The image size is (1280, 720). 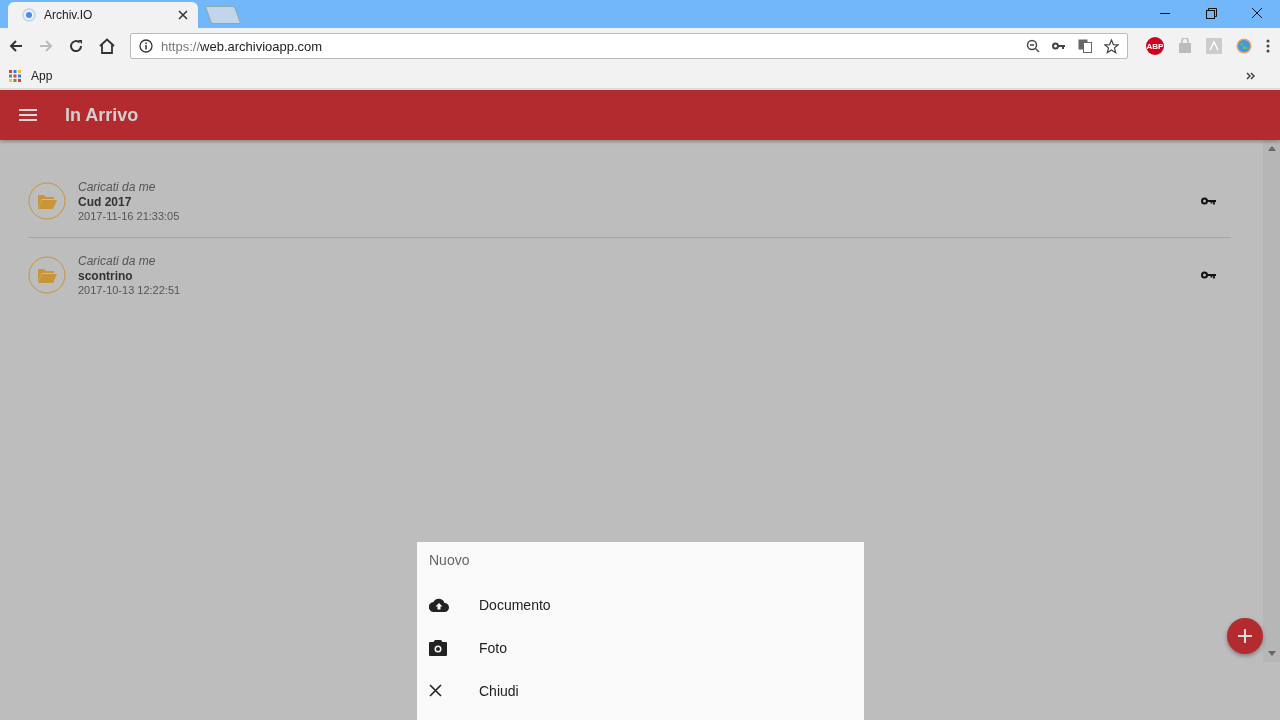 What do you see at coordinates (106, 275) in the screenshot?
I see `item-name: scontrino` at bounding box center [106, 275].